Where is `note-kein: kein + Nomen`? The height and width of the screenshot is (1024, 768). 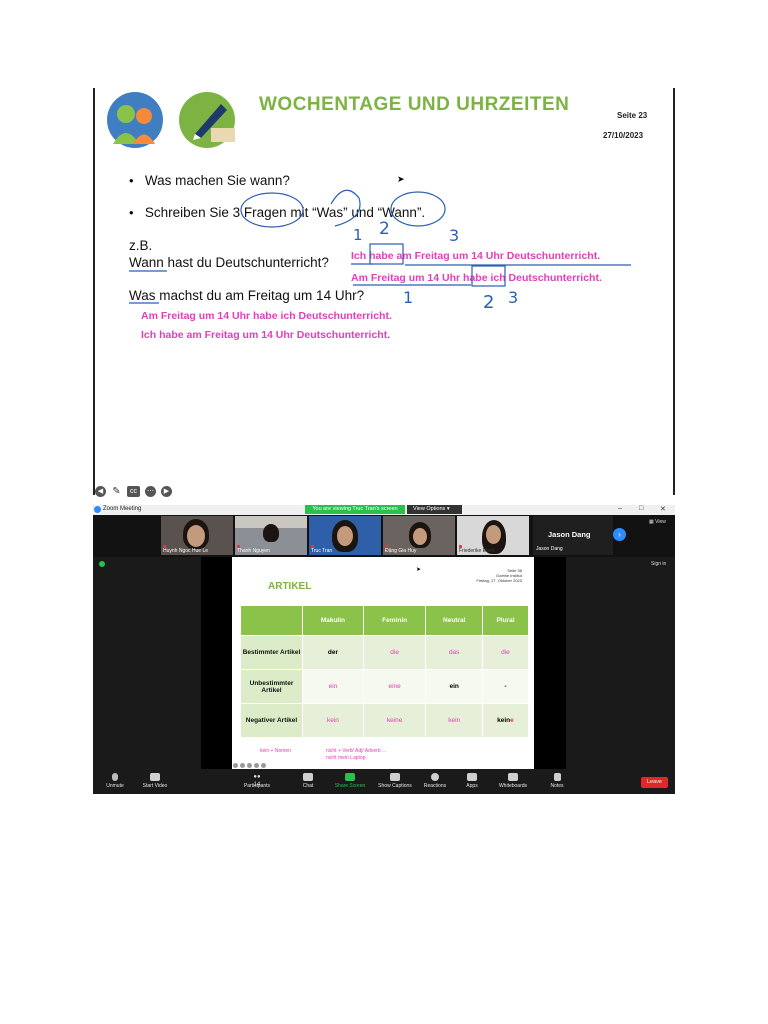 note-kein: kein + Nomen is located at coordinates (275, 751).